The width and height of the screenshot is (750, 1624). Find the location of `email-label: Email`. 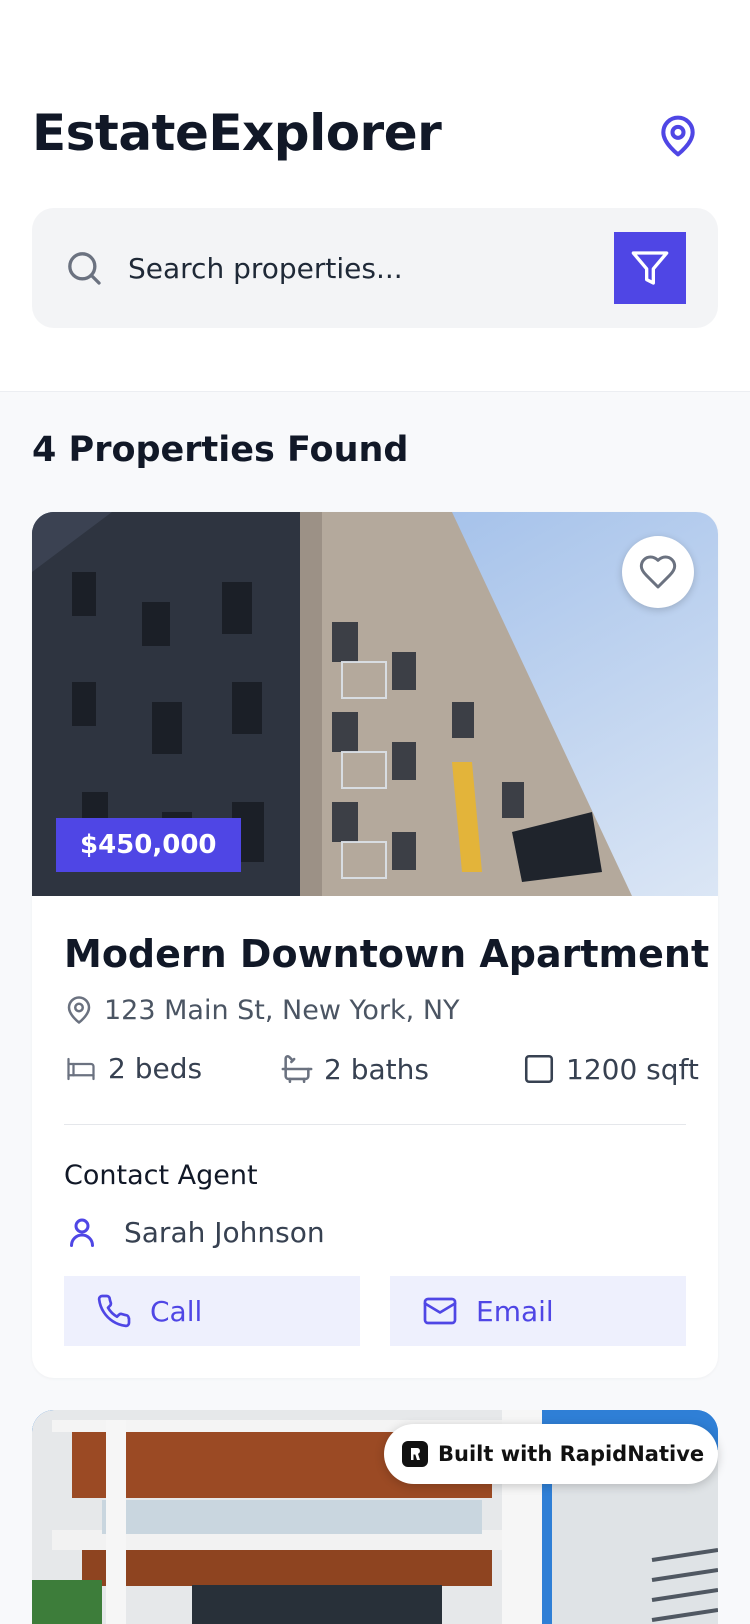

email-label: Email is located at coordinates (515, 1311).